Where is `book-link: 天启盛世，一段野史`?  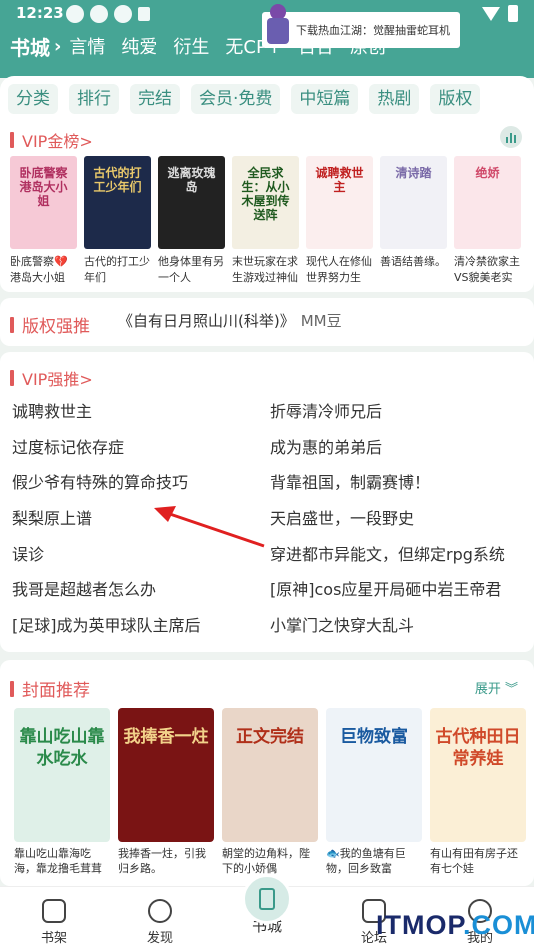
book-link: 天启盛世，一段野史 is located at coordinates (342, 517).